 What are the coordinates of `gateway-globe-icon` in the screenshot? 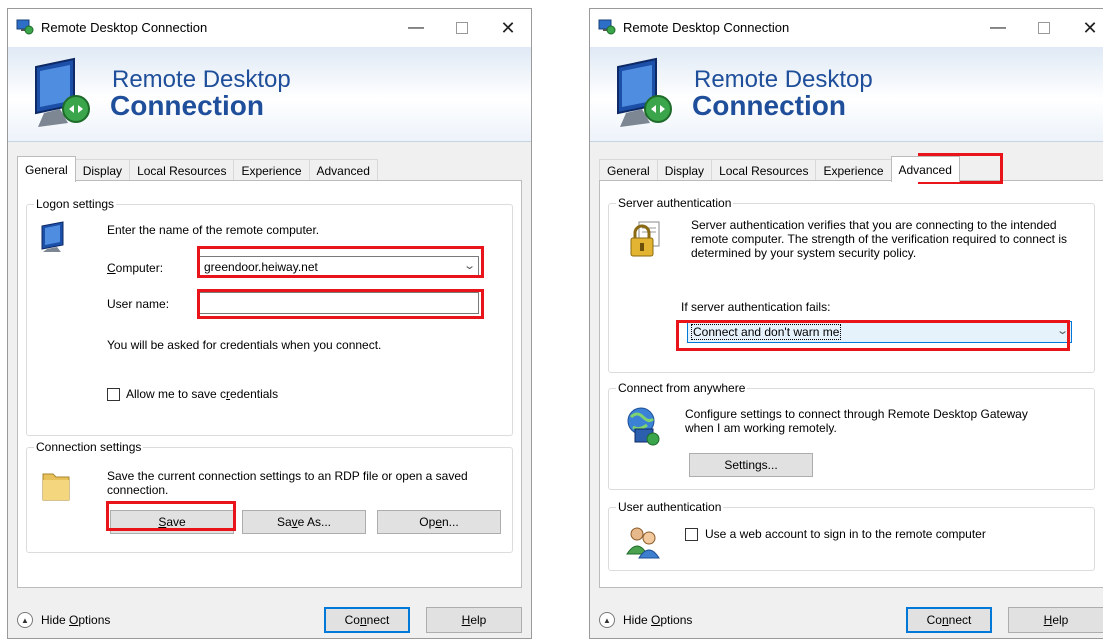 It's located at (643, 426).